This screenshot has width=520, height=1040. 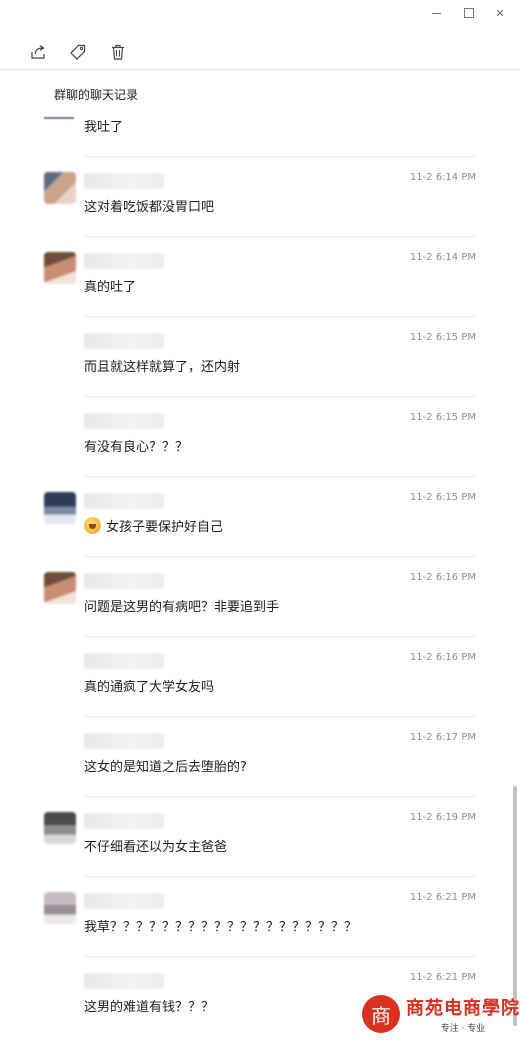 I want to click on message-item: 11-2 6:21 PM 我草？？？？？？？？？？？？？？？？？？？, so click(x=254, y=916).